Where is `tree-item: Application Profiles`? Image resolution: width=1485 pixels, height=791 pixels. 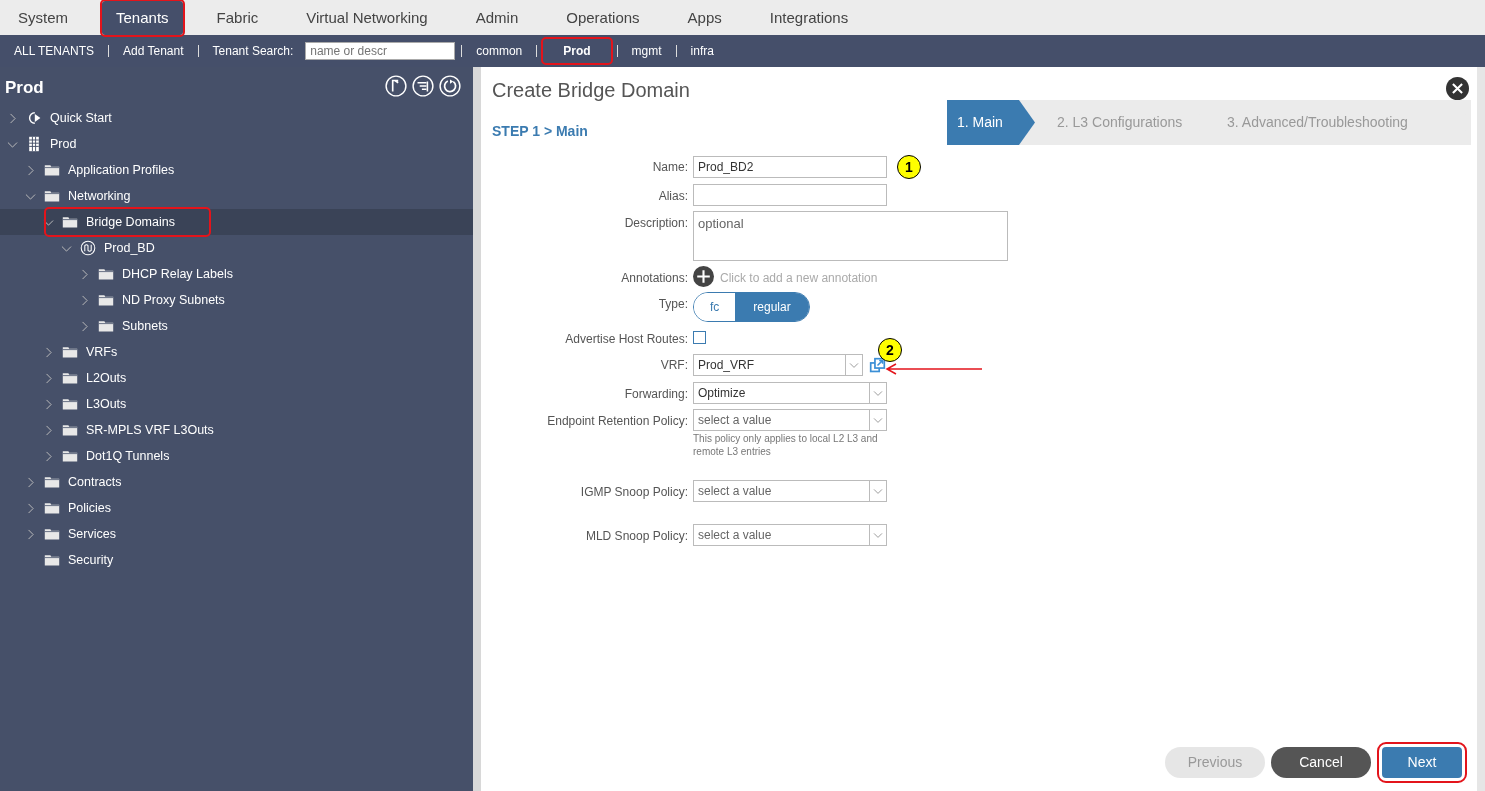
tree-item: Application Profiles is located at coordinates (236, 170).